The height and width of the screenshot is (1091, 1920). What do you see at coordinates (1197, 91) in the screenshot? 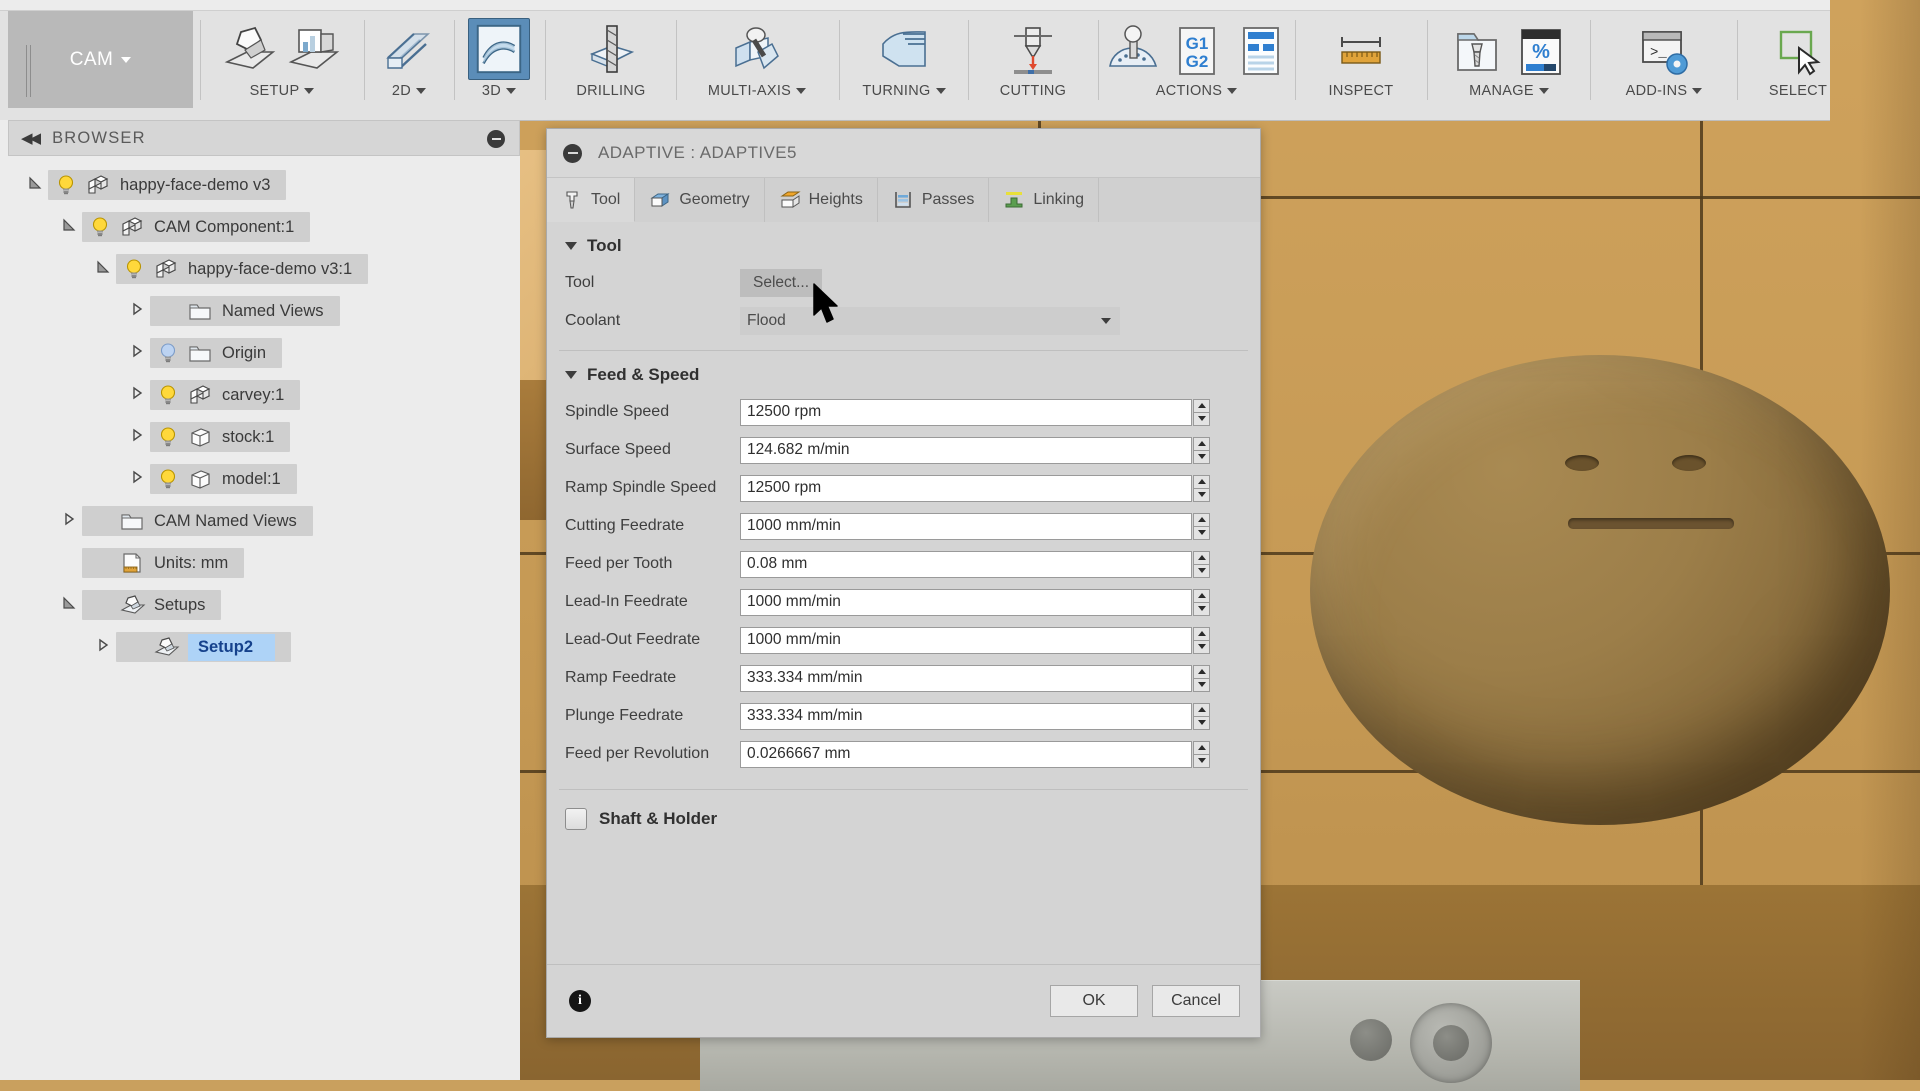
I see `ribbon-panel-label-actions: ACTIONS` at bounding box center [1197, 91].